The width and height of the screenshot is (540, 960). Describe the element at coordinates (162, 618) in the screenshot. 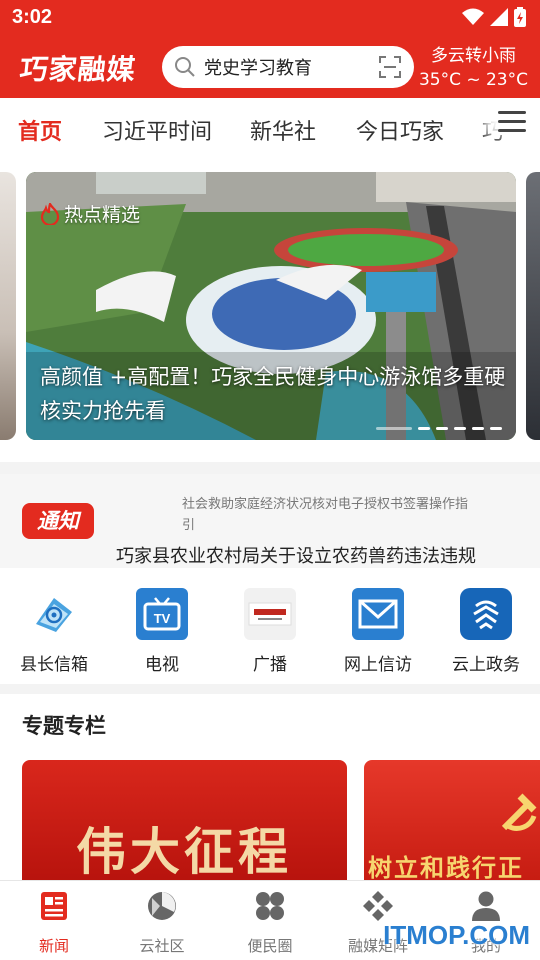

I see `svg-text: TV` at that location.